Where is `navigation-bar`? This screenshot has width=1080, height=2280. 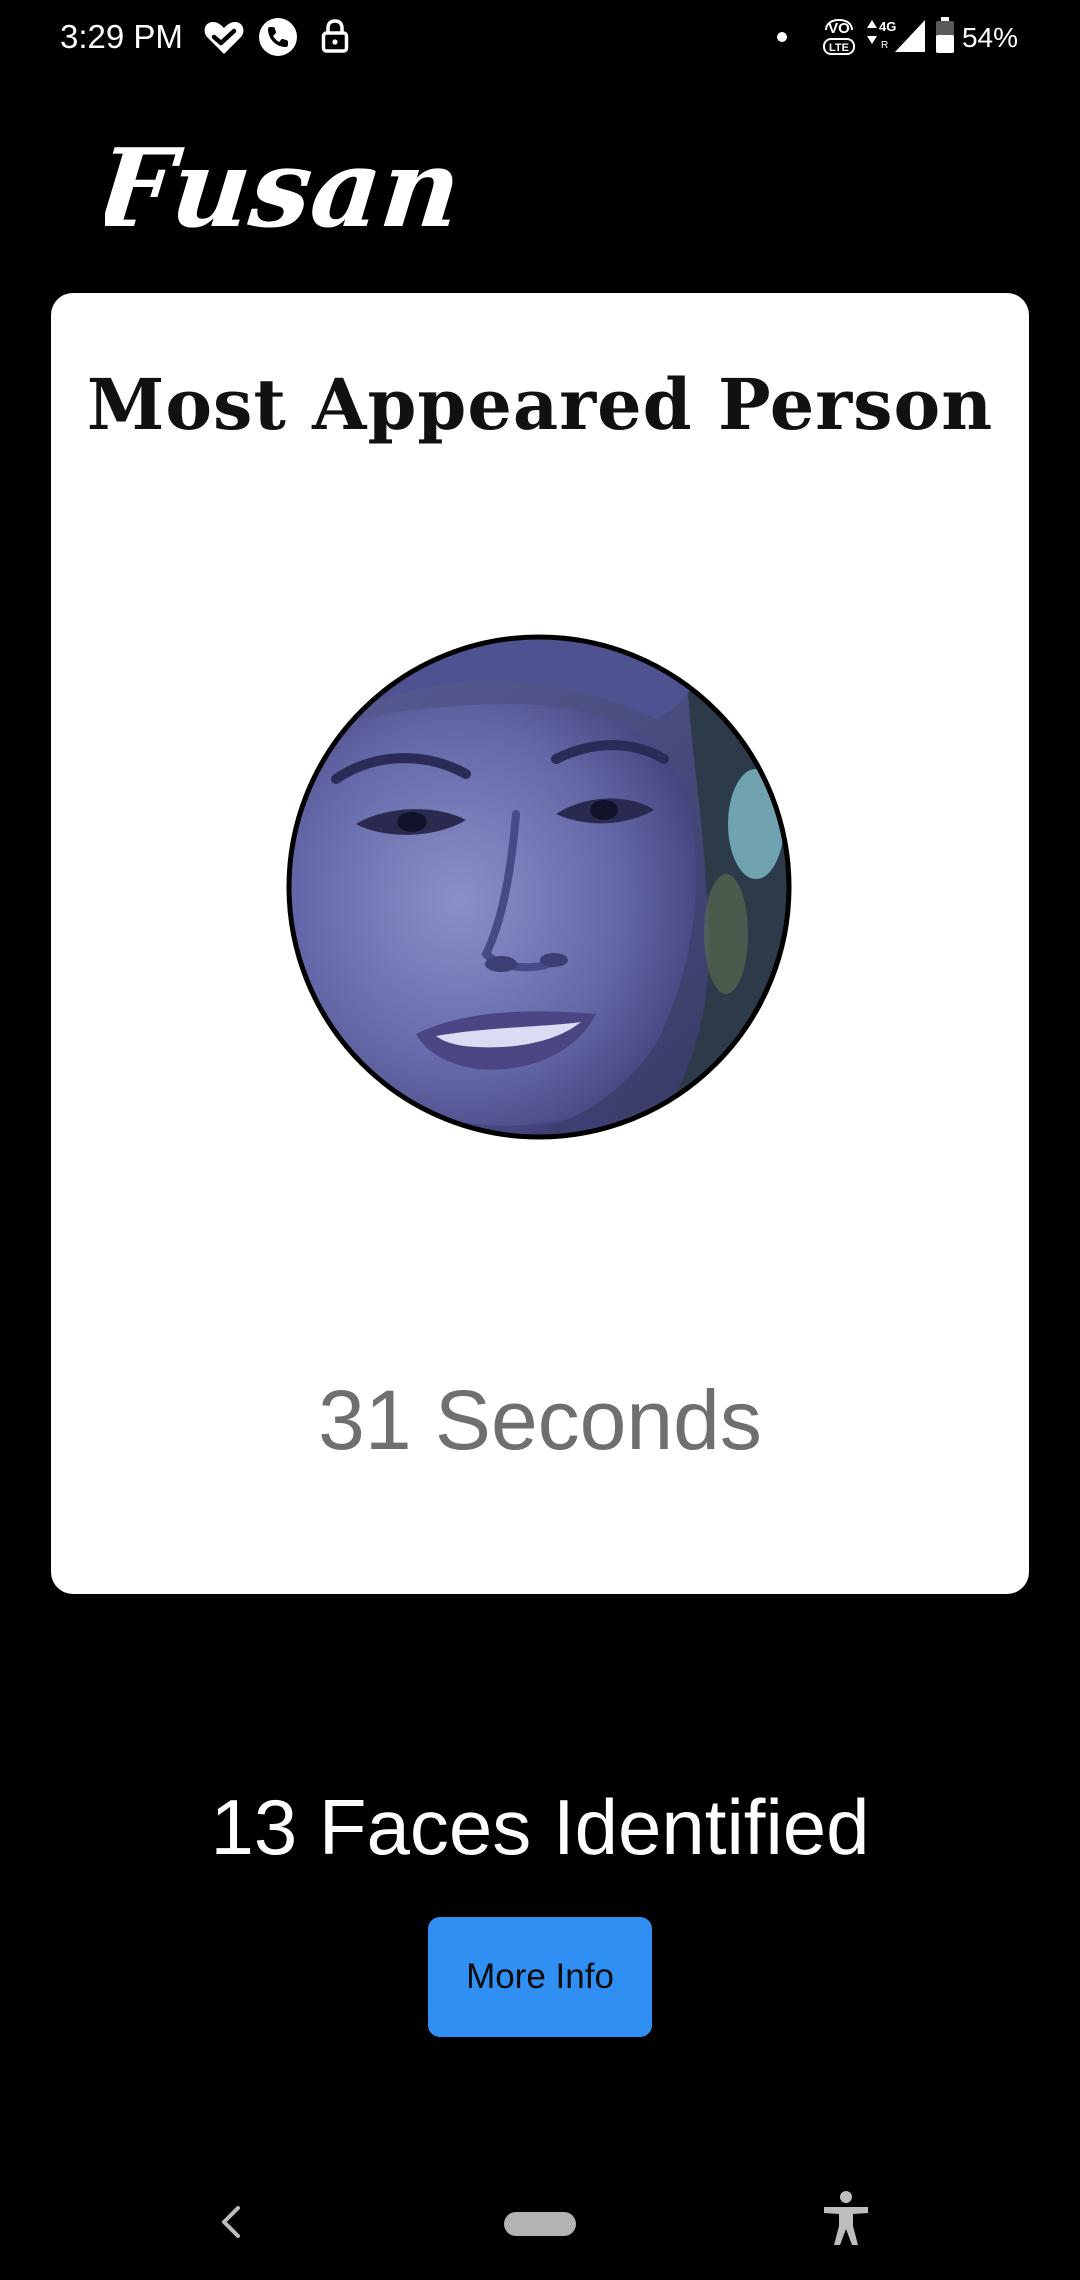
navigation-bar is located at coordinates (540, 2220).